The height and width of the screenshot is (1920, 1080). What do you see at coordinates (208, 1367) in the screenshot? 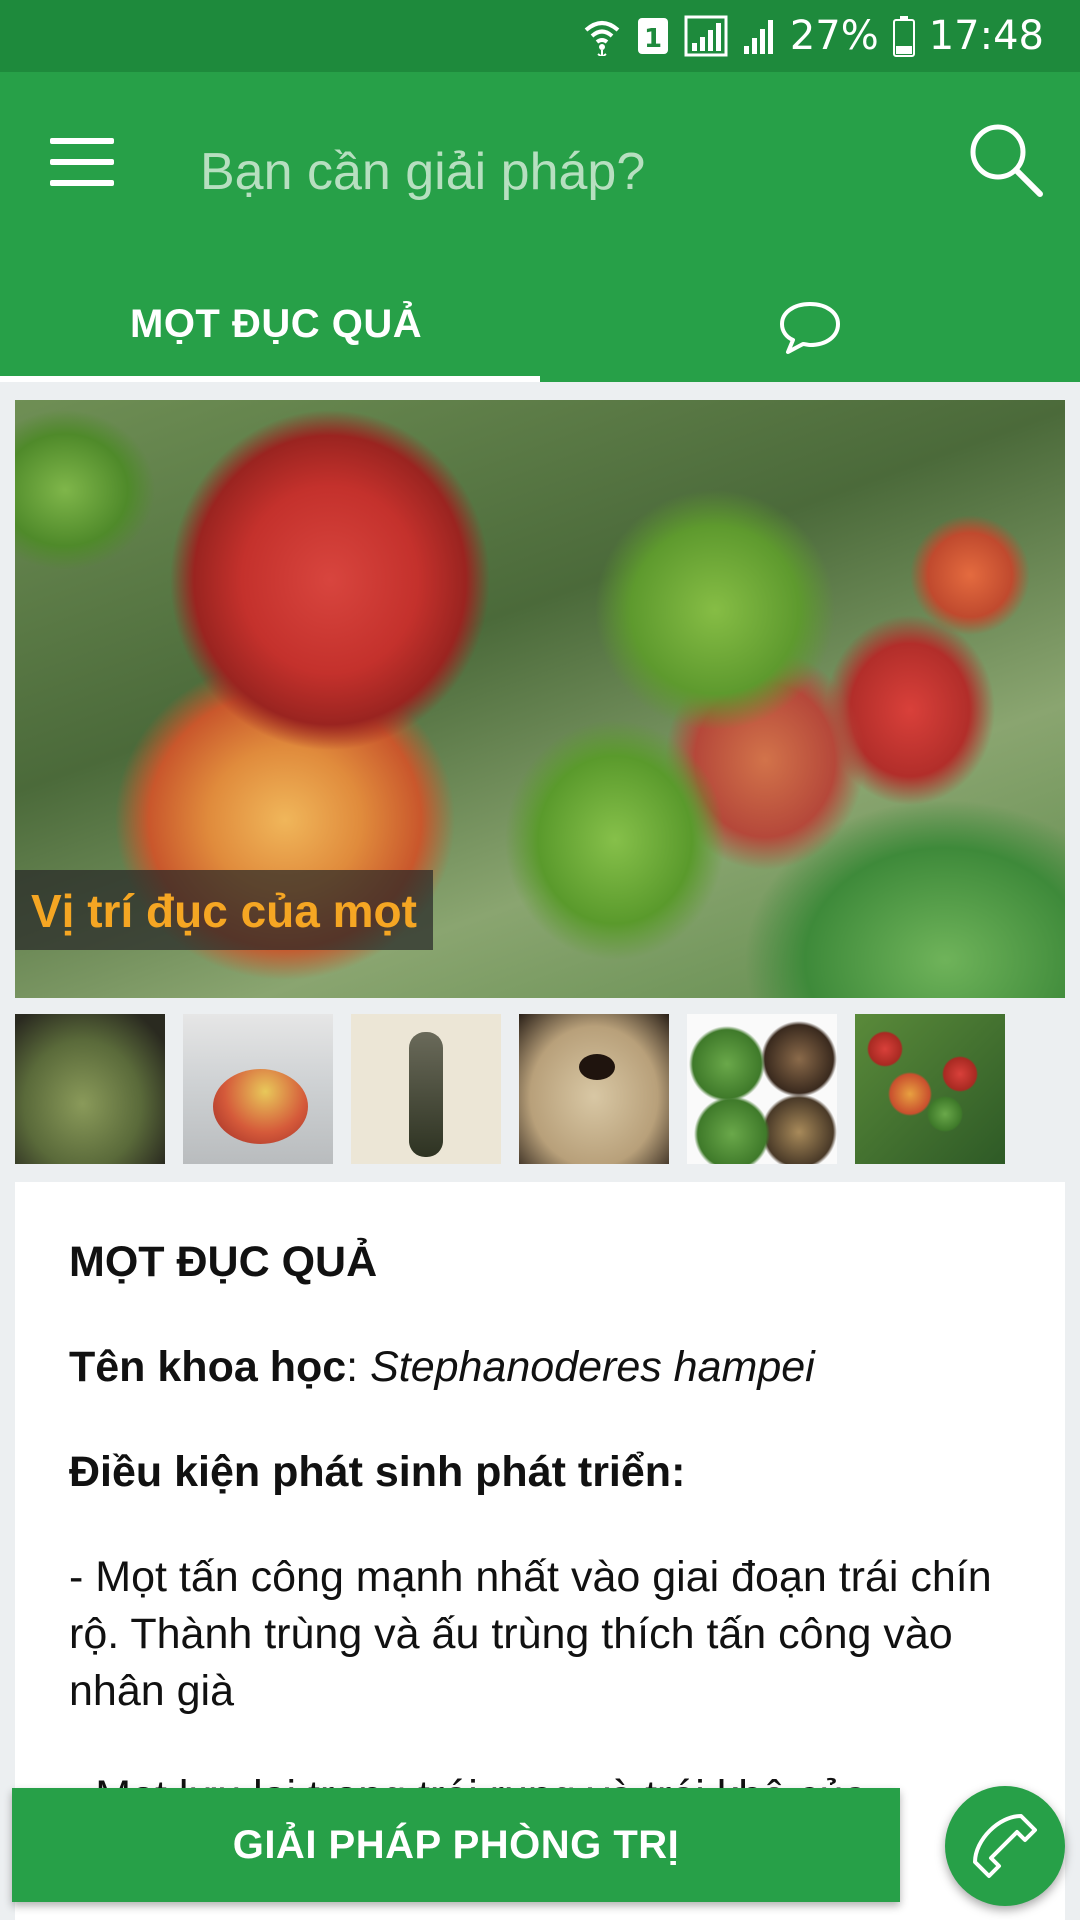
I see `scientific-label: Tên khoa học` at bounding box center [208, 1367].